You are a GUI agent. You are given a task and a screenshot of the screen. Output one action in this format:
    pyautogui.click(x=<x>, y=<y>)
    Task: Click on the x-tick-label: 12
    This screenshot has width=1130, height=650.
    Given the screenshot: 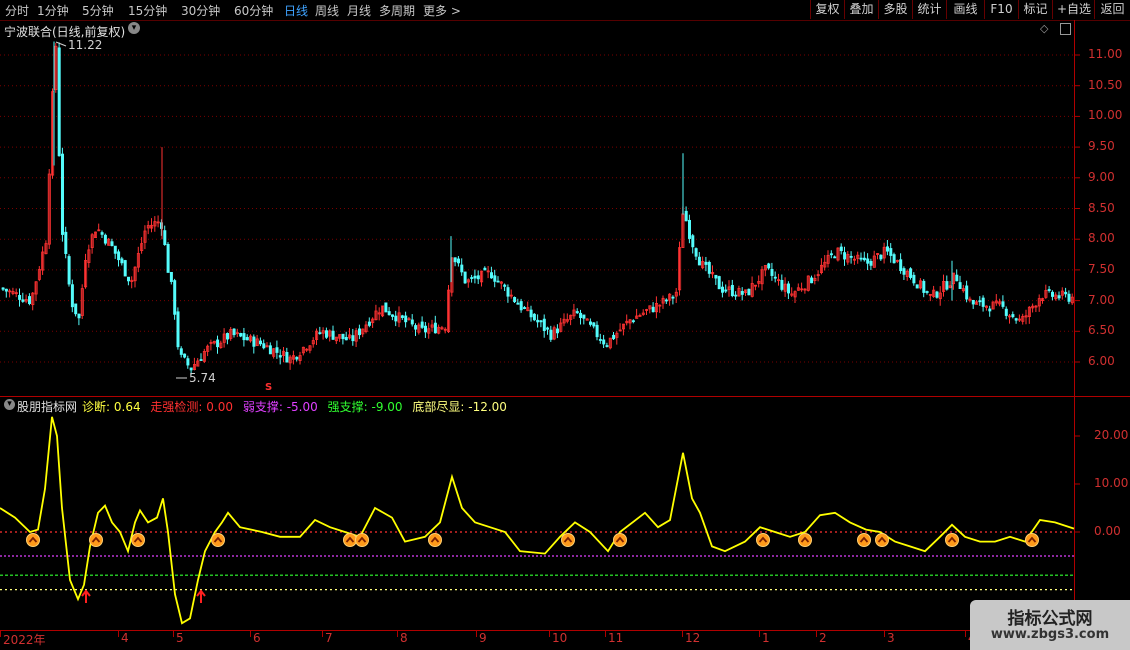 What is the action you would take?
    pyautogui.click(x=693, y=638)
    